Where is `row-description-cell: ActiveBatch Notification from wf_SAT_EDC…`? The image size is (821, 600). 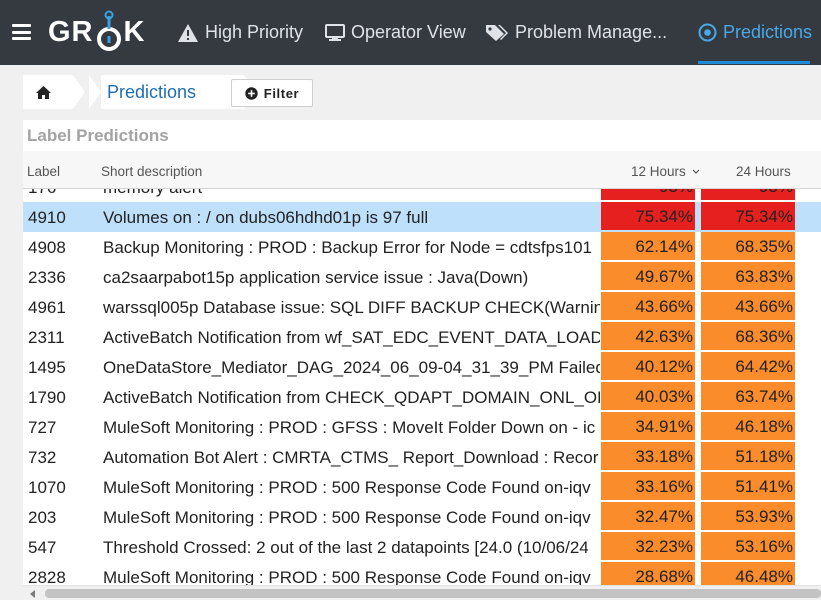
row-description-cell: ActiveBatch Notification from wf_SAT_EDC… is located at coordinates (351, 337).